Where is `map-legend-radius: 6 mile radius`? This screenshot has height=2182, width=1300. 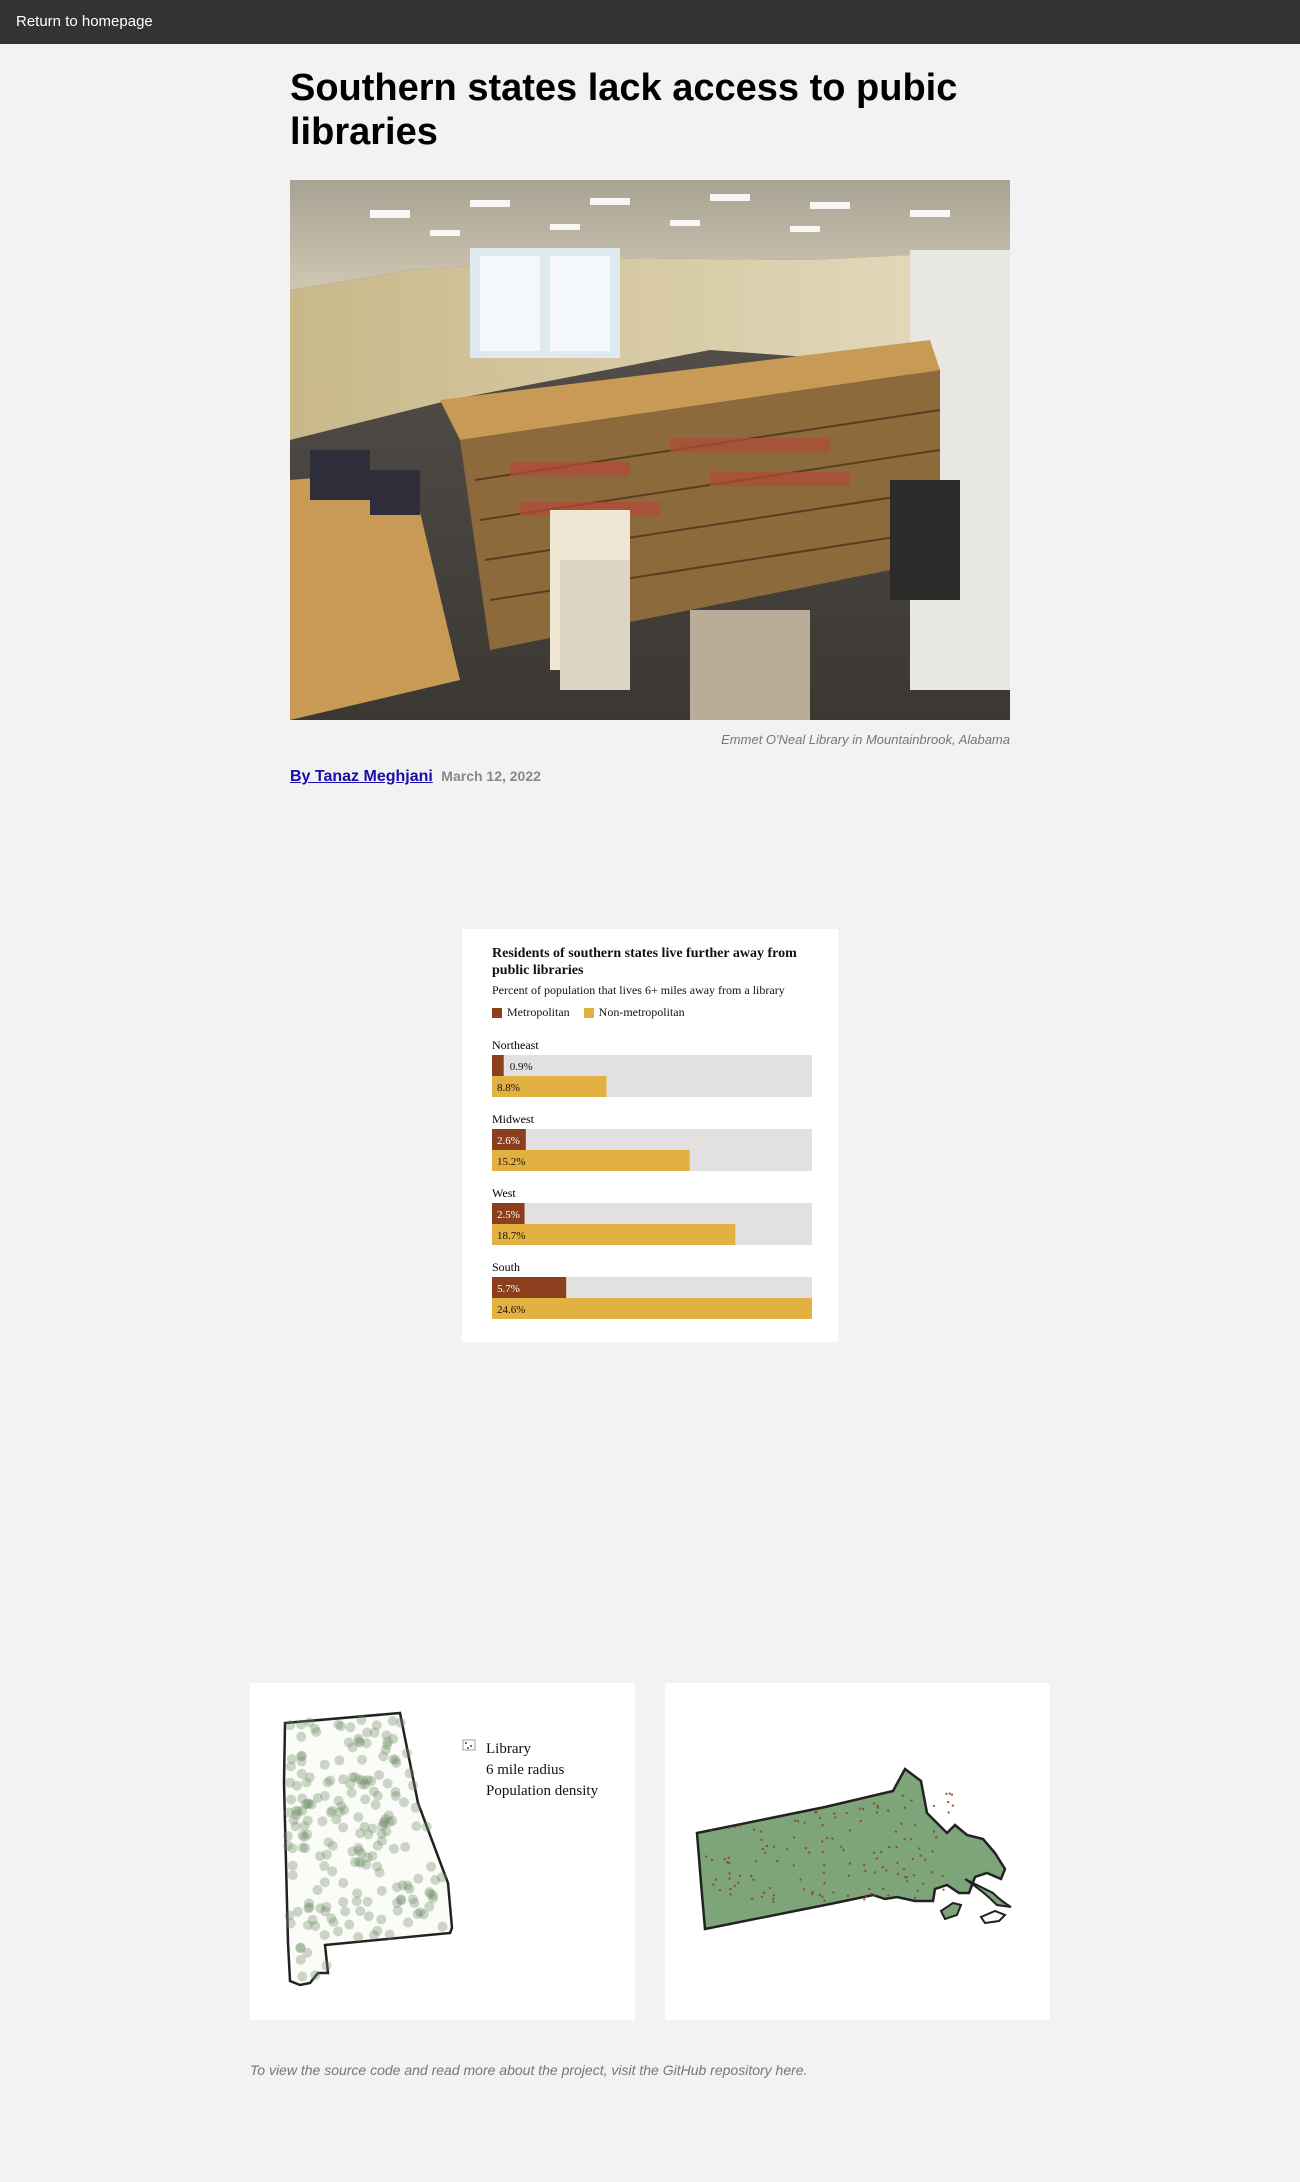 map-legend-radius: 6 mile radius is located at coordinates (530, 1760).